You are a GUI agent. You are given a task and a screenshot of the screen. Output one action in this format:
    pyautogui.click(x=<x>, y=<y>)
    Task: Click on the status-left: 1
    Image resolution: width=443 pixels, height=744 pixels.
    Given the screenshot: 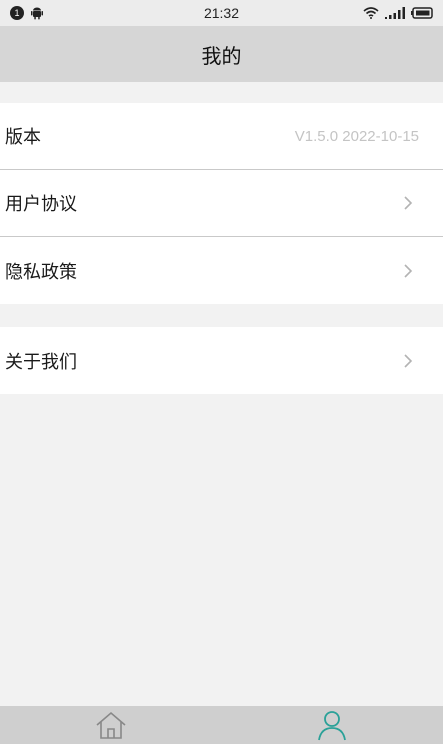 What is the action you would take?
    pyautogui.click(x=27, y=13)
    